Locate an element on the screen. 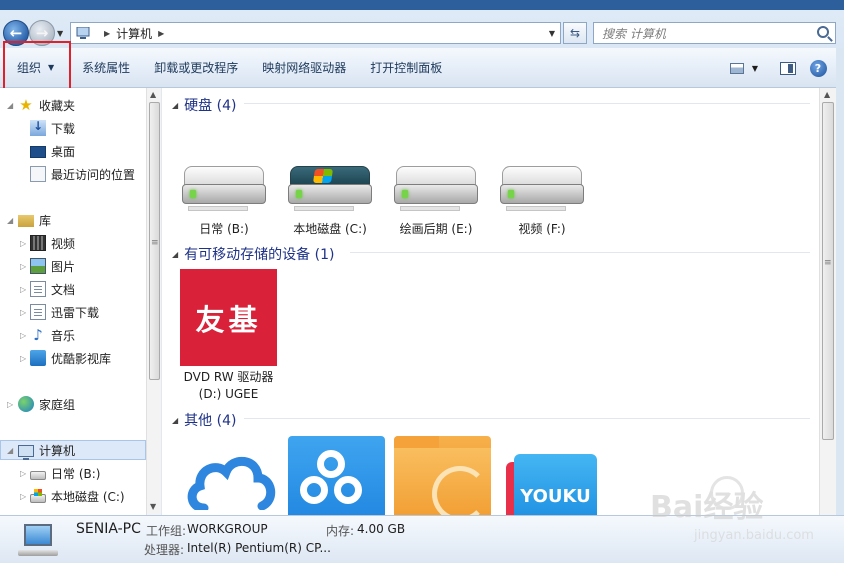  organize-label: 组织 is located at coordinates (29, 68).